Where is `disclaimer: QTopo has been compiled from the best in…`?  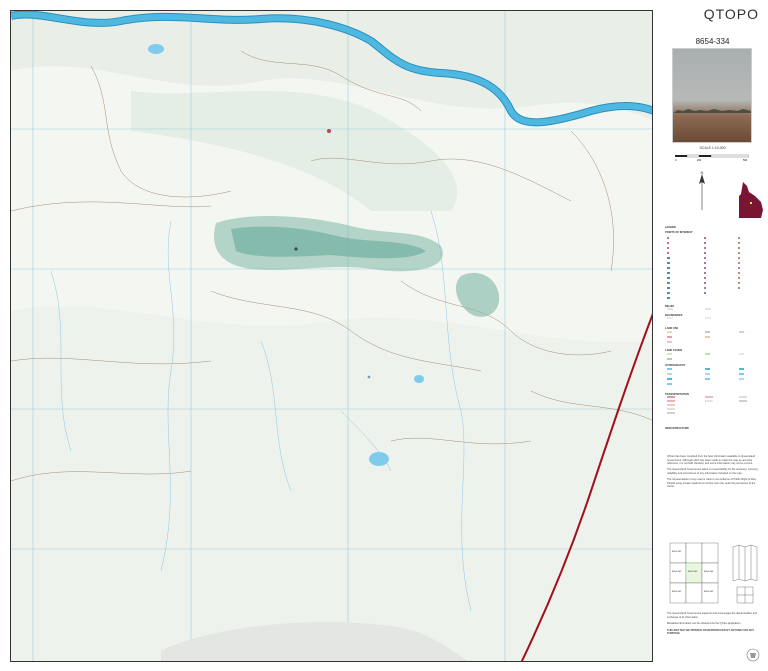 disclaimer: QTopo has been compiled from the best in… is located at coordinates (714, 473).